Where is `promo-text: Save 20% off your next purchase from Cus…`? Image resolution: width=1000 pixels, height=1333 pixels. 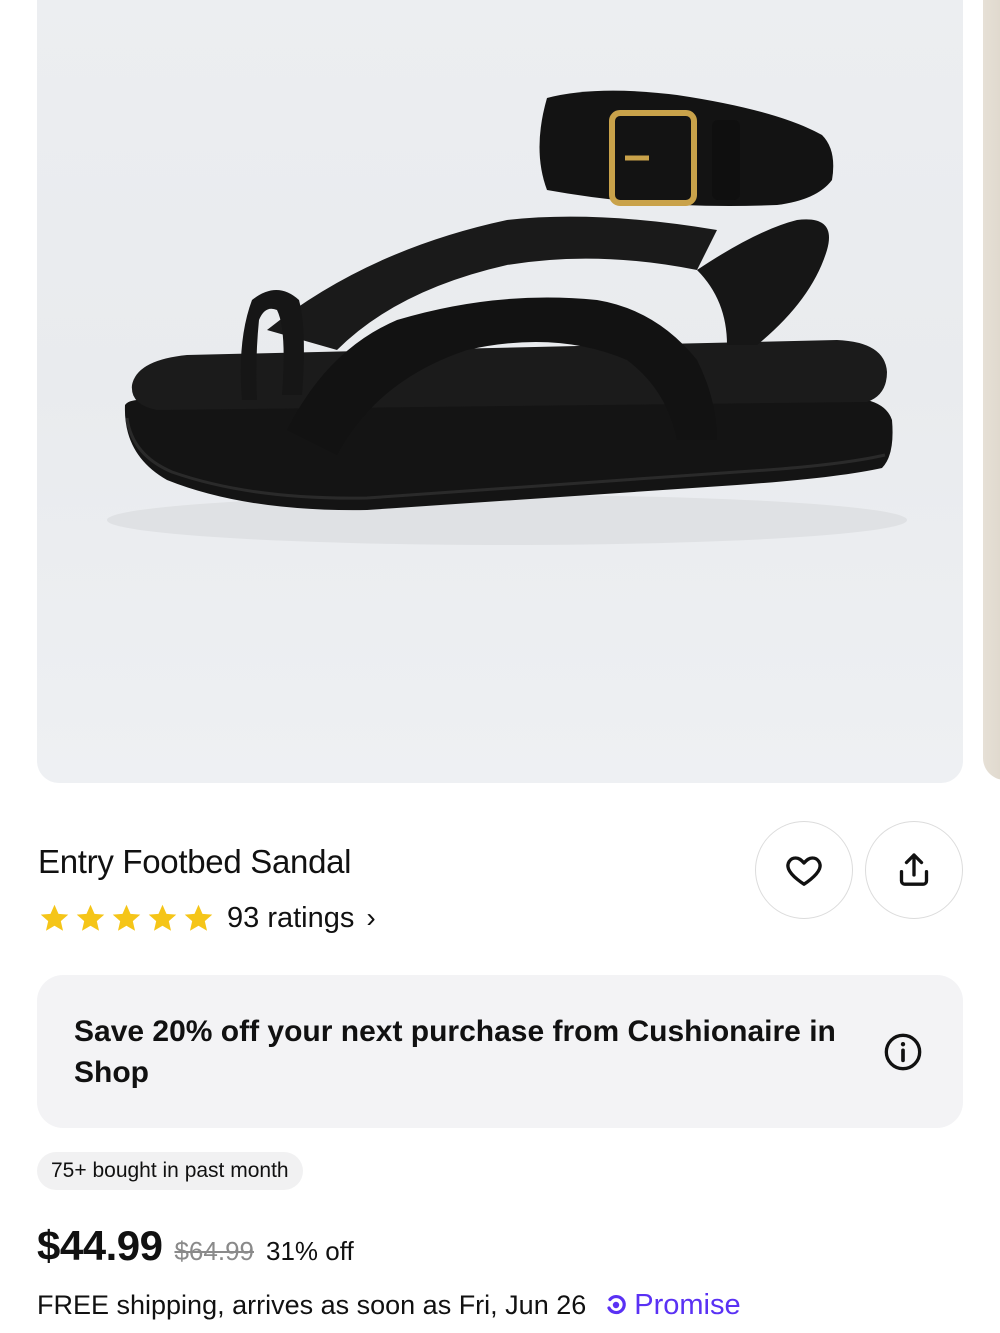 promo-text: Save 20% off your next purchase from Cus… is located at coordinates (455, 1052).